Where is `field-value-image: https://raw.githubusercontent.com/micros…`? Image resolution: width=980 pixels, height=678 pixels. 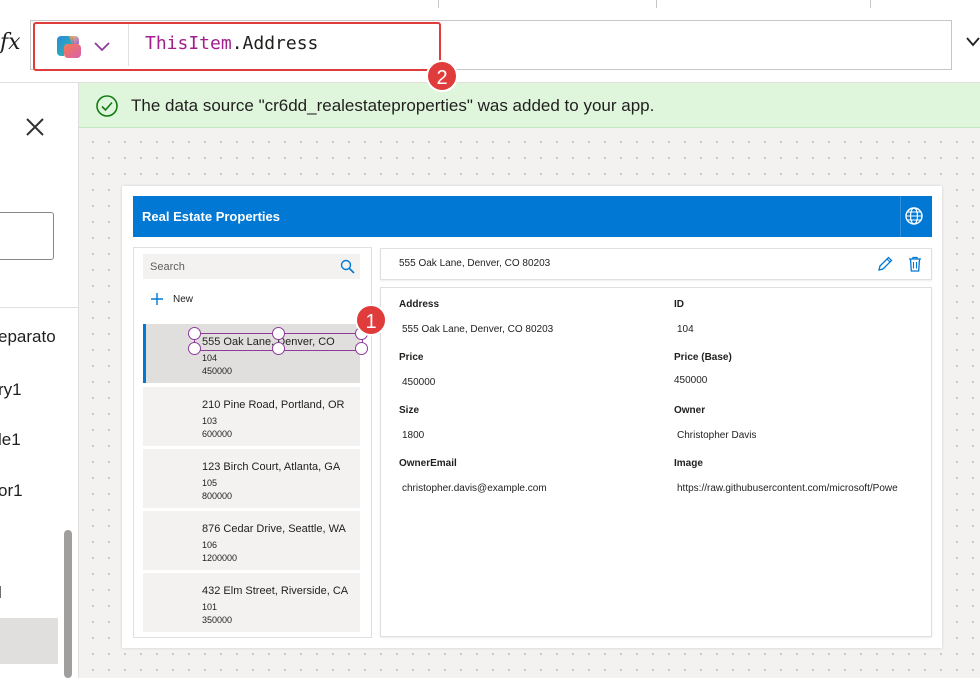 field-value-image: https://raw.githubusercontent.com/micros… is located at coordinates (787, 488).